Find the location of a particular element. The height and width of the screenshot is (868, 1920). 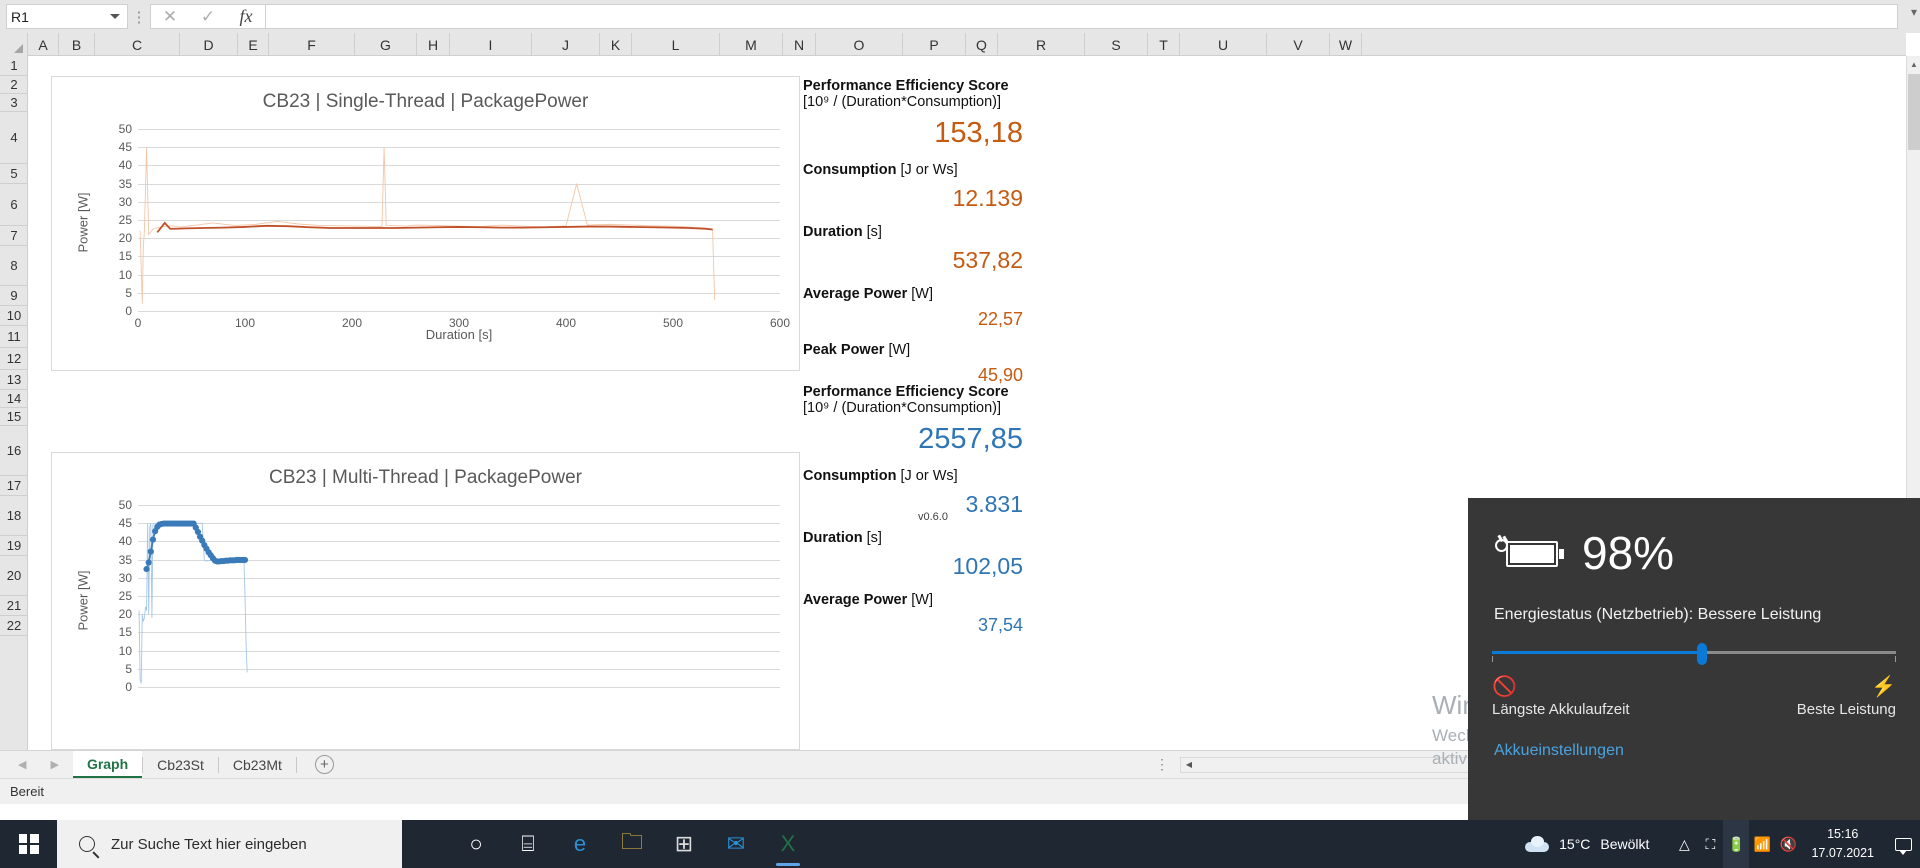

row-header-16: 16 is located at coordinates (14, 451).